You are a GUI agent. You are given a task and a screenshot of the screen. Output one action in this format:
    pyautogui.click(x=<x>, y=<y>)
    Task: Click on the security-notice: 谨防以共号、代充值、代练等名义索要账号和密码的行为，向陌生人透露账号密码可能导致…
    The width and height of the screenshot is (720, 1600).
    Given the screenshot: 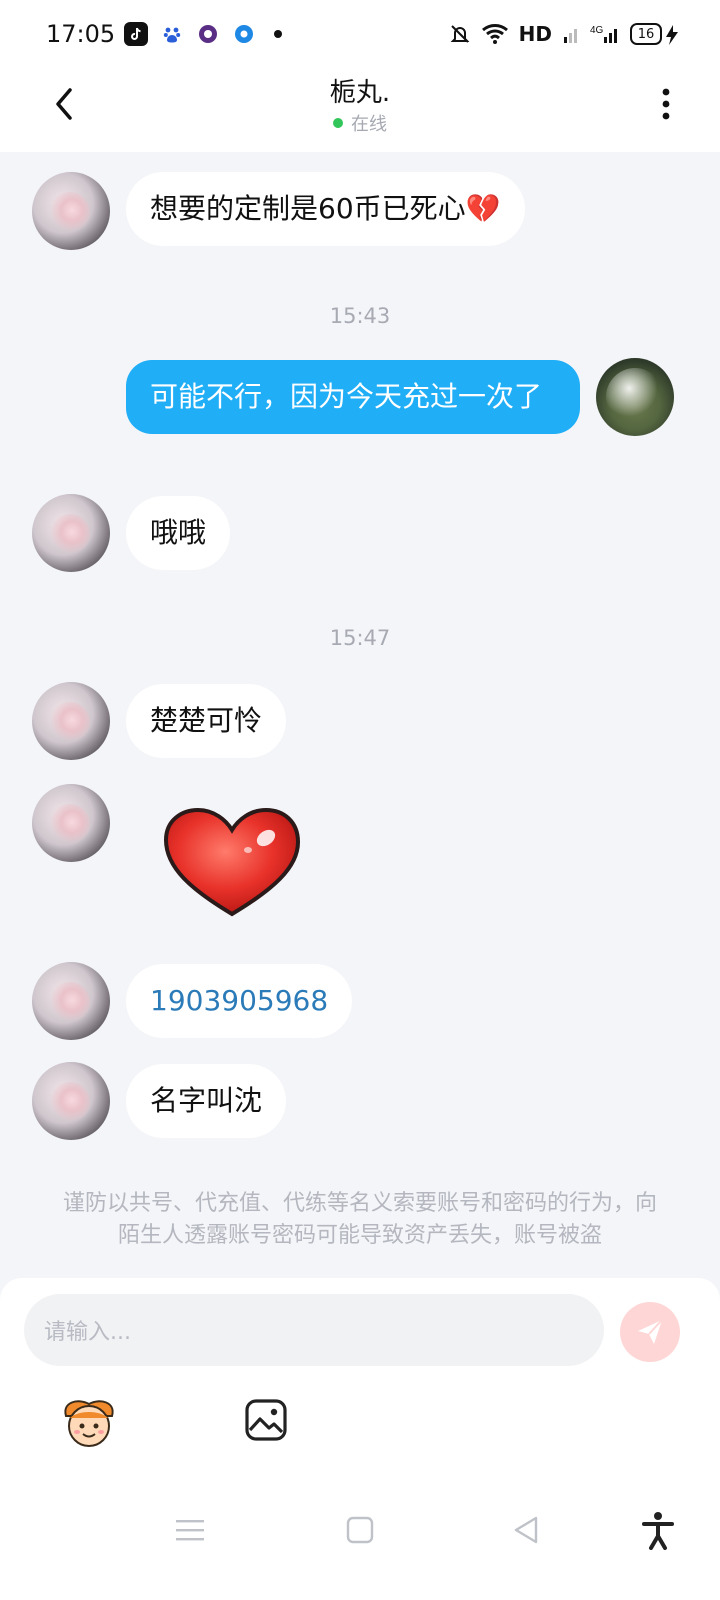 What is the action you would take?
    pyautogui.click(x=359, y=1219)
    